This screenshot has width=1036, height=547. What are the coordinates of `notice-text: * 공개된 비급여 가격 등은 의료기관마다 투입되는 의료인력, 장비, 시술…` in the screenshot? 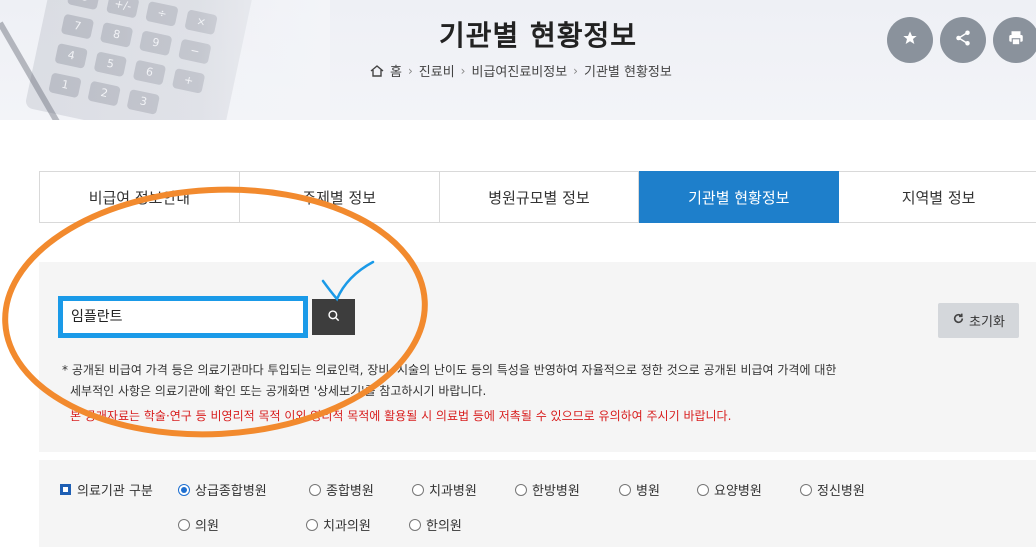 It's located at (502, 393).